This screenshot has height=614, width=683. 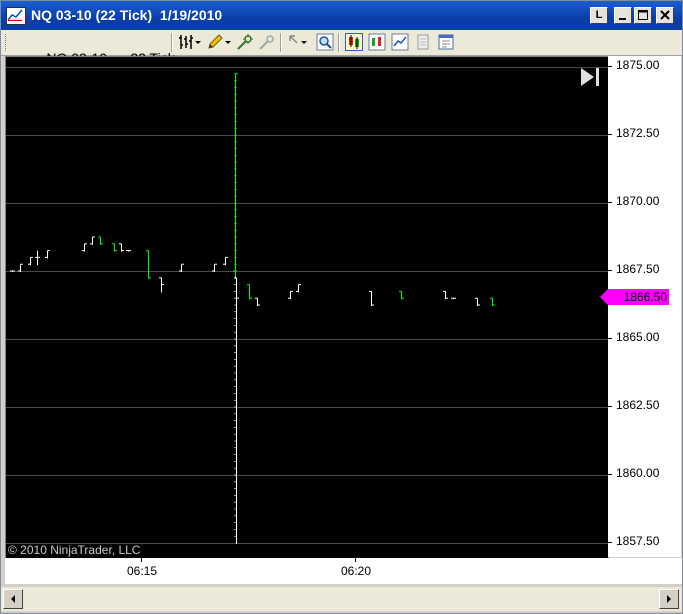 I want to click on crosshair-icon, so click(x=245, y=42).